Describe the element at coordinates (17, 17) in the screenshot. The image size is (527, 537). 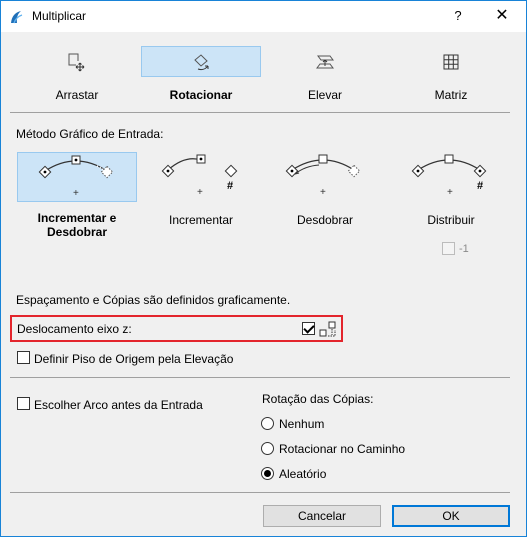
I see `app-logo-icon` at that location.